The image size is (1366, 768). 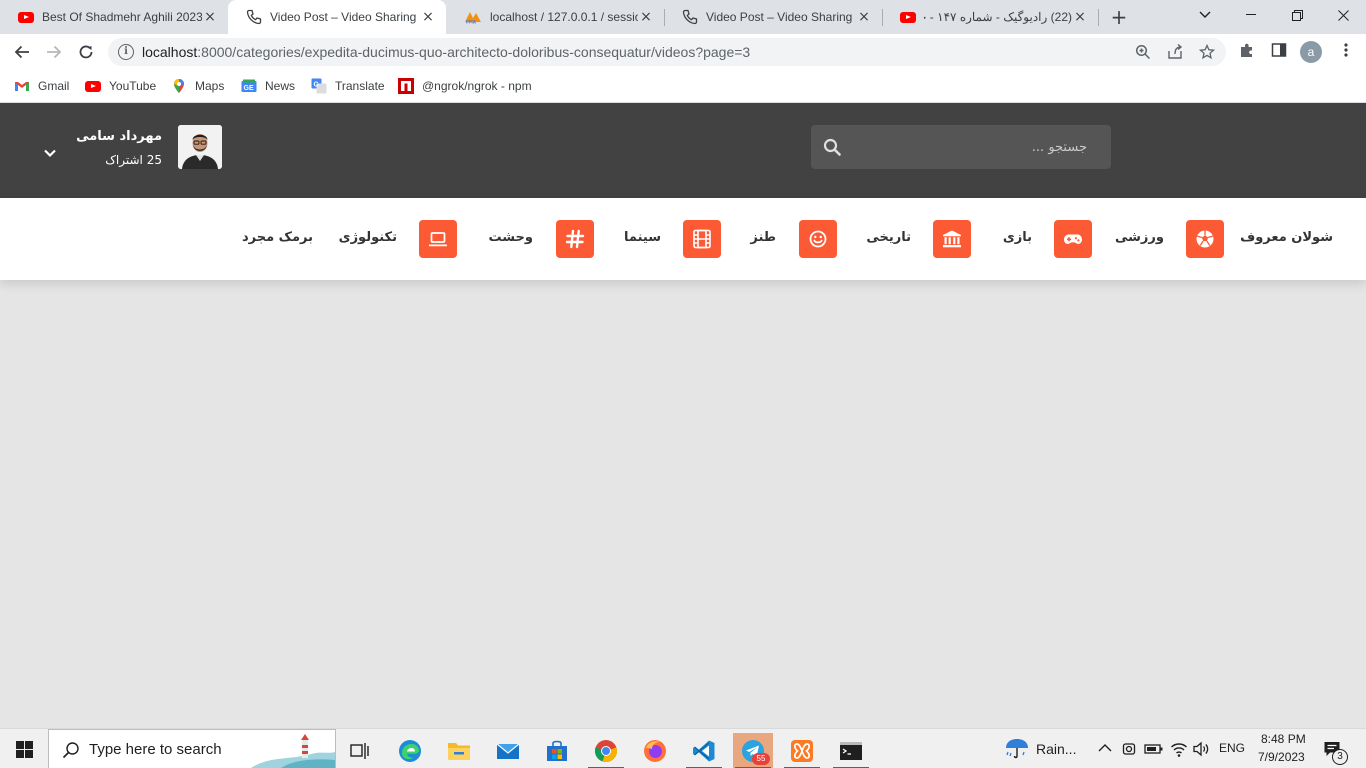 What do you see at coordinates (249, 85) in the screenshot?
I see `news-icon: GE` at bounding box center [249, 85].